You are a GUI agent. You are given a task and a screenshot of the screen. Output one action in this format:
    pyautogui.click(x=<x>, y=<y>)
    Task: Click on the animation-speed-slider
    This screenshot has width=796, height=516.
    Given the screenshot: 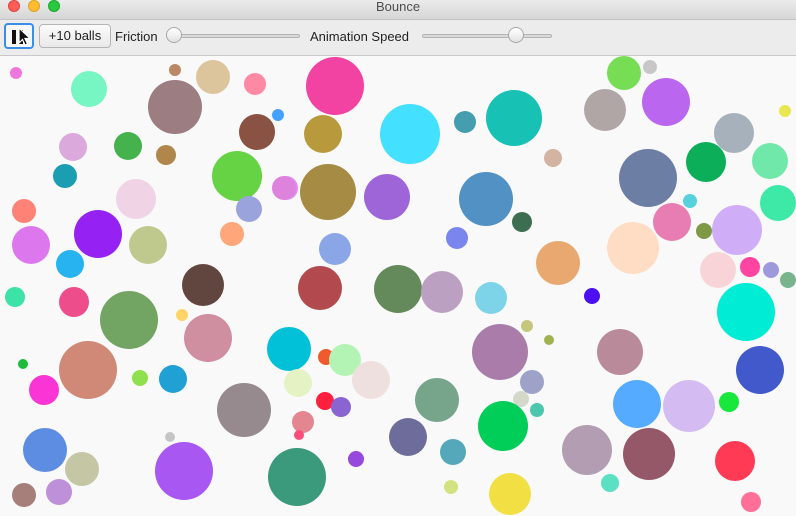 What is the action you would take?
    pyautogui.click(x=487, y=36)
    